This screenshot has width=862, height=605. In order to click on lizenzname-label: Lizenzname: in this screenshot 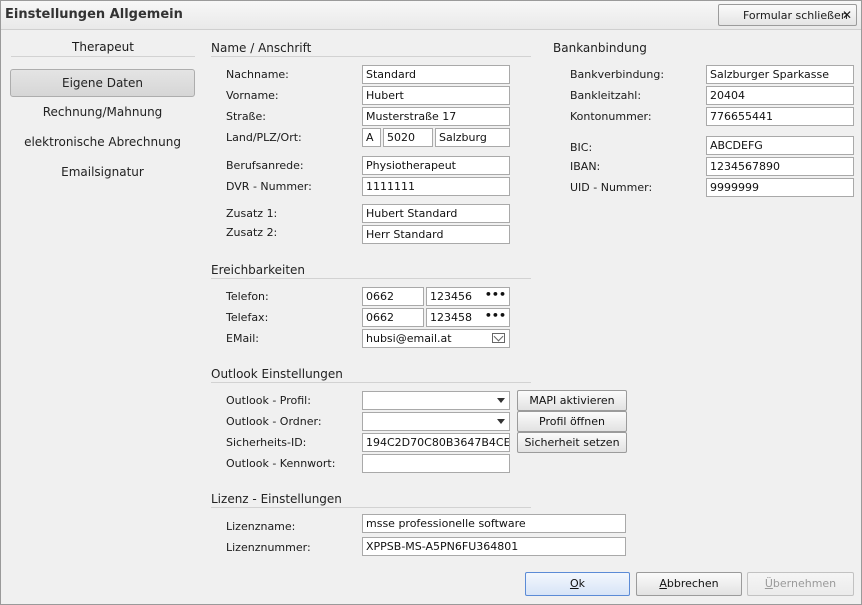, I will do `click(261, 526)`.